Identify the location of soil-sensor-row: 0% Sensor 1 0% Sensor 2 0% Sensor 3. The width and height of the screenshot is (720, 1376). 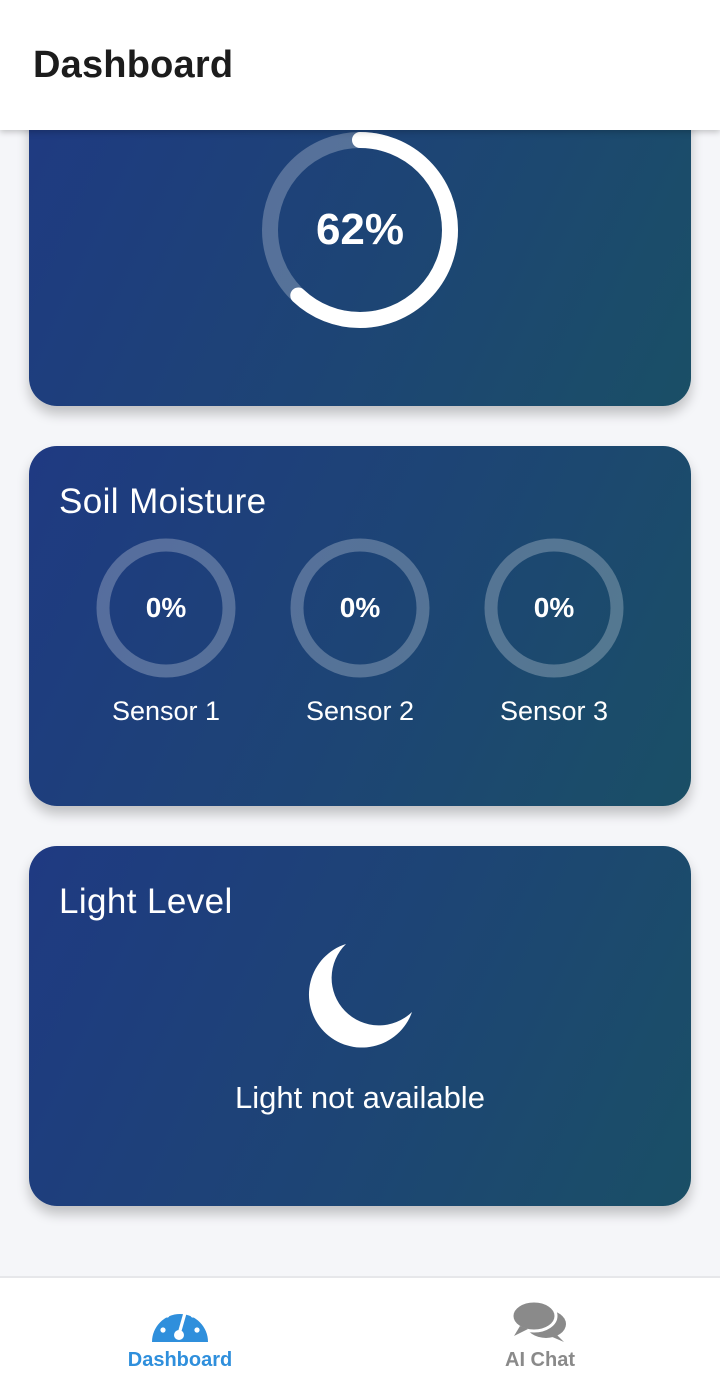
(360, 643).